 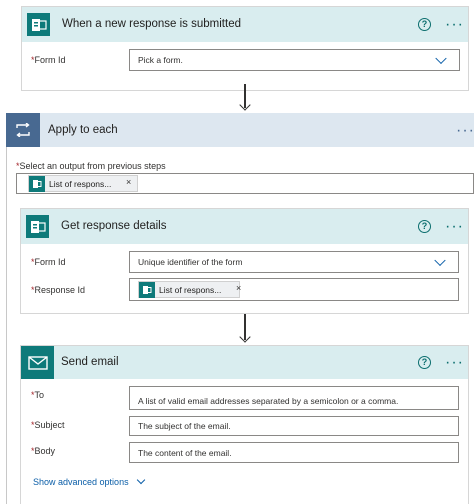 I want to click on to-label: *To, so click(x=38, y=395).